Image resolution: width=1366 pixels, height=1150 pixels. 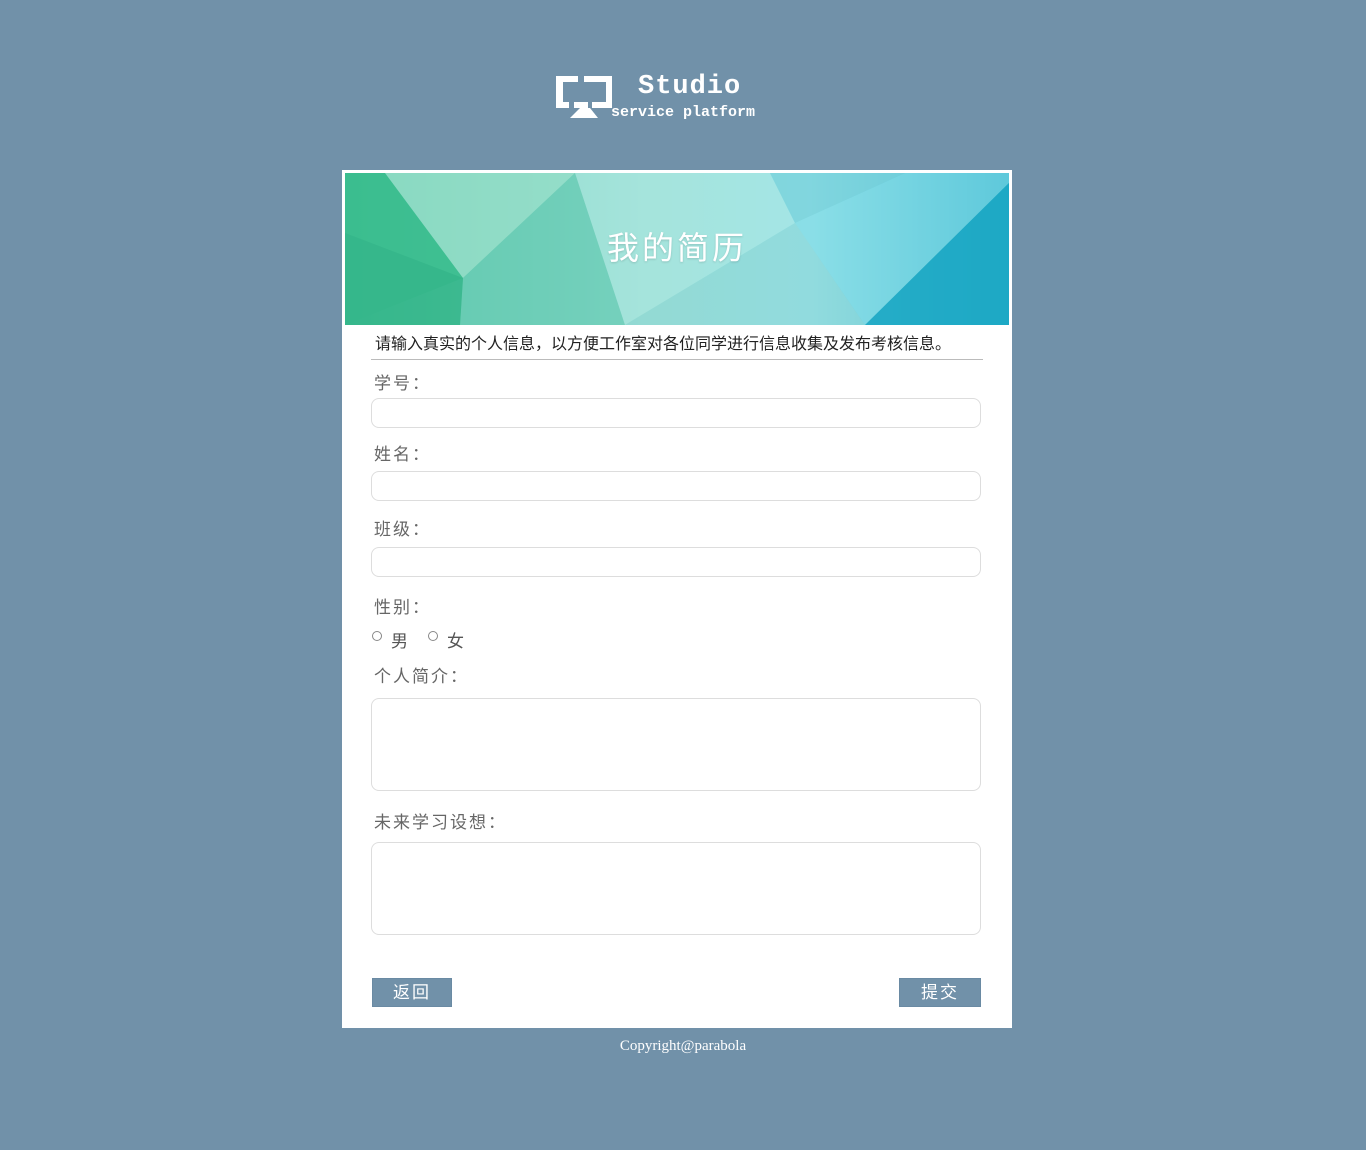 I want to click on gender-male-label: 男, so click(x=399, y=639).